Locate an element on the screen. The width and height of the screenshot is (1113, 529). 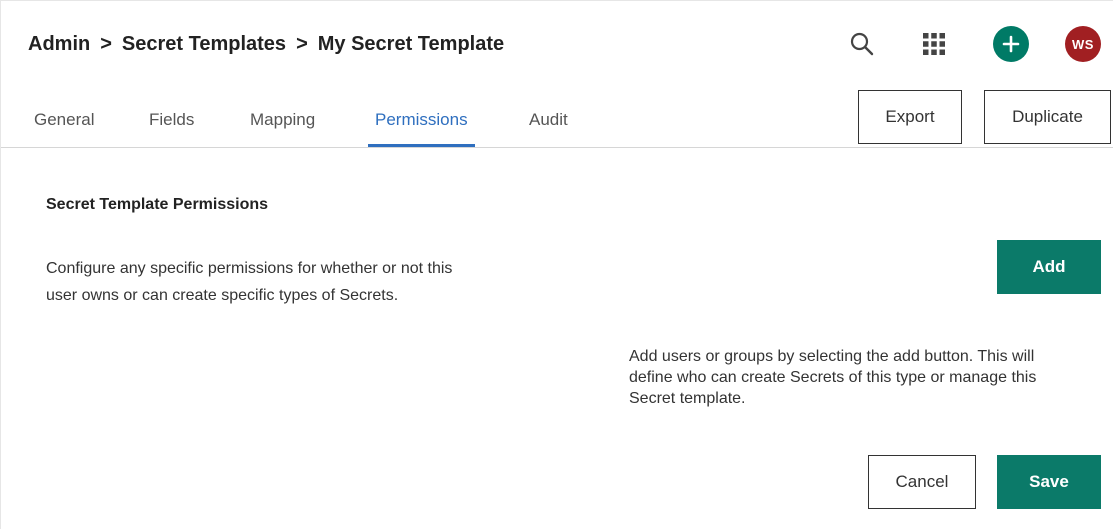
tab-general: General is located at coordinates (64, 124).